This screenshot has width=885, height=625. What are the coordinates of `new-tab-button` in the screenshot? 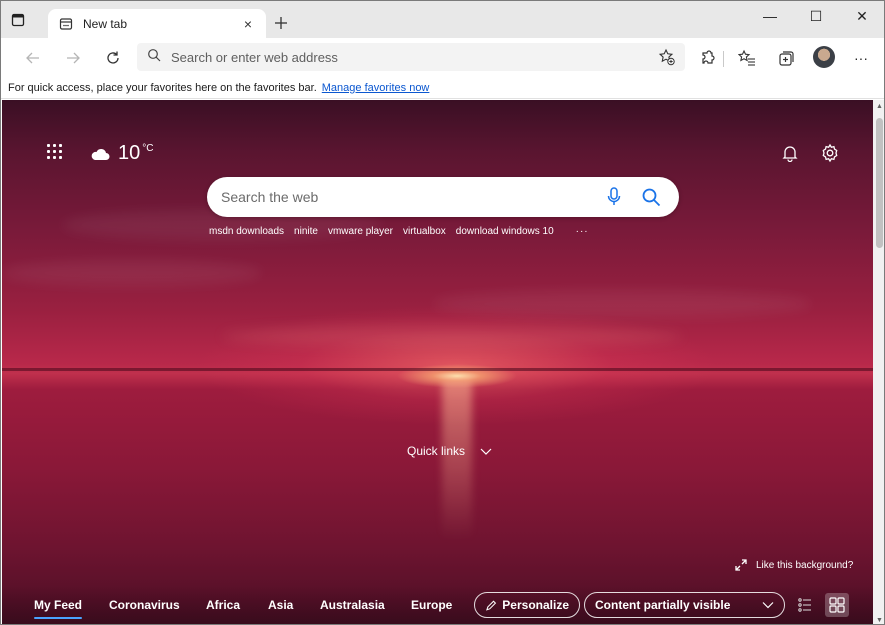 It's located at (281, 23).